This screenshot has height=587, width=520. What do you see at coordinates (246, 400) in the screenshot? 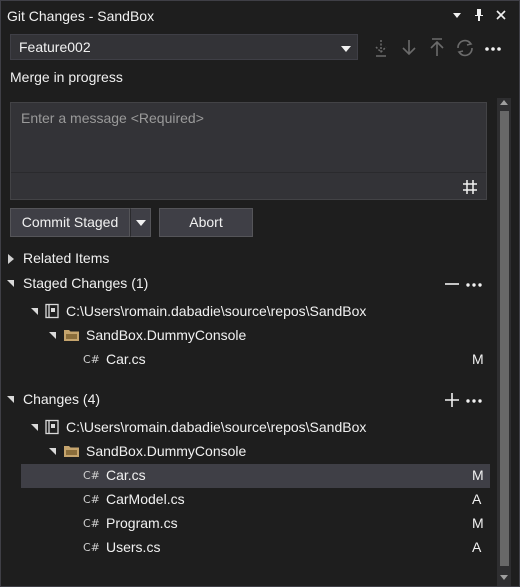
I see `changes-section: Changes (4)` at bounding box center [246, 400].